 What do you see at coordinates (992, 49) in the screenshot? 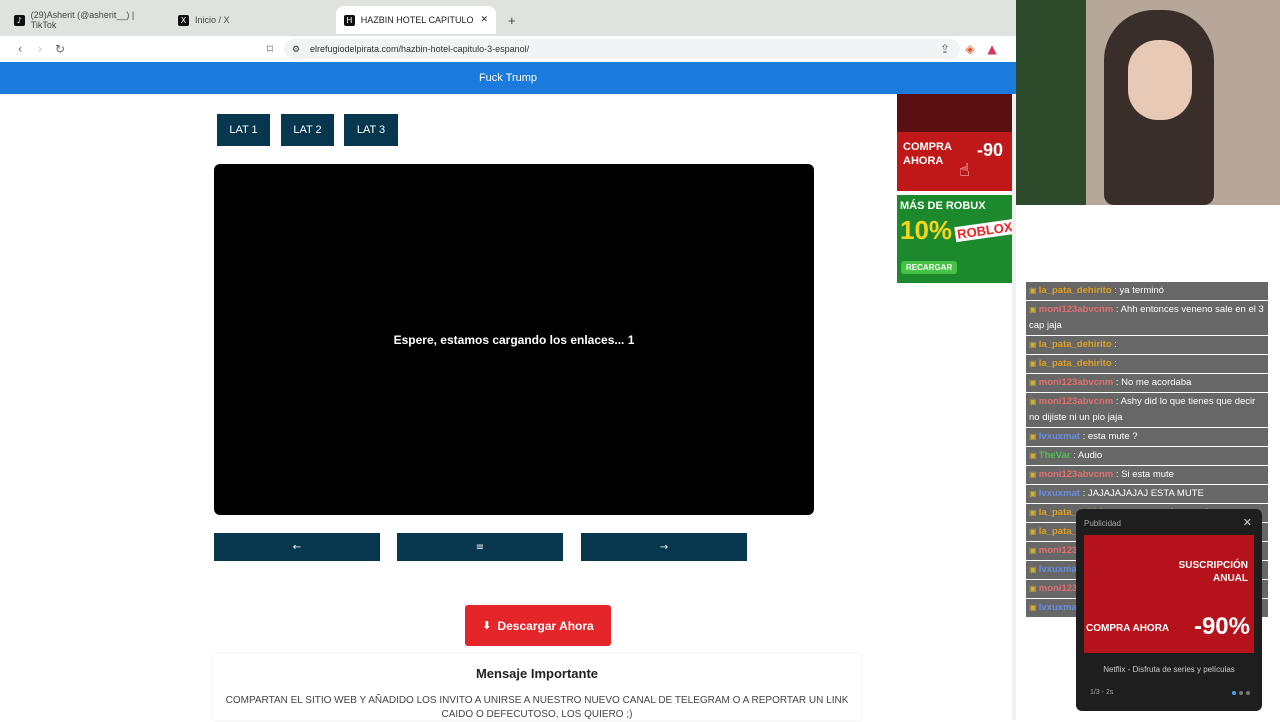
I see `rewards-icon: ▲` at bounding box center [992, 49].